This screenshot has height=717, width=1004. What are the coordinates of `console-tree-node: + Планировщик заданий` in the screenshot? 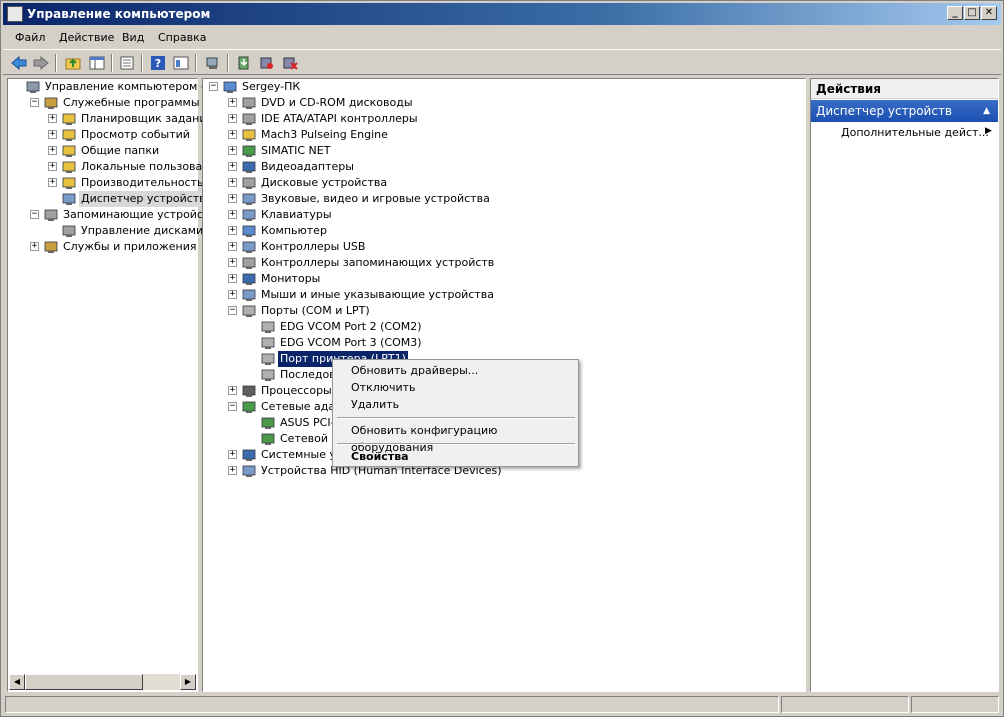 It's located at (111, 119).